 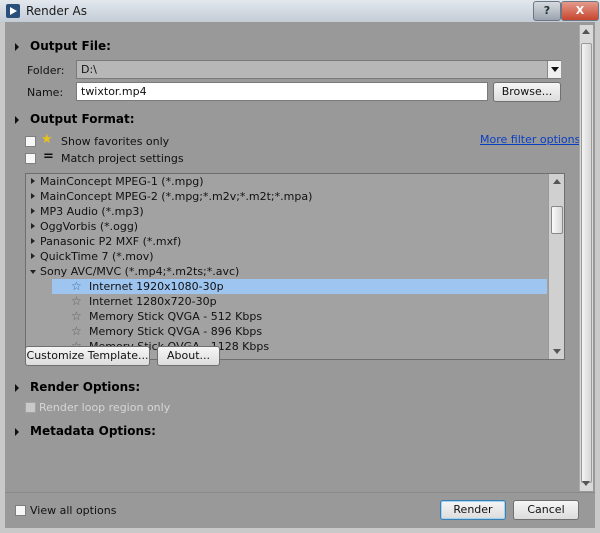 What do you see at coordinates (547, 11) in the screenshot?
I see `help-button: ?` at bounding box center [547, 11].